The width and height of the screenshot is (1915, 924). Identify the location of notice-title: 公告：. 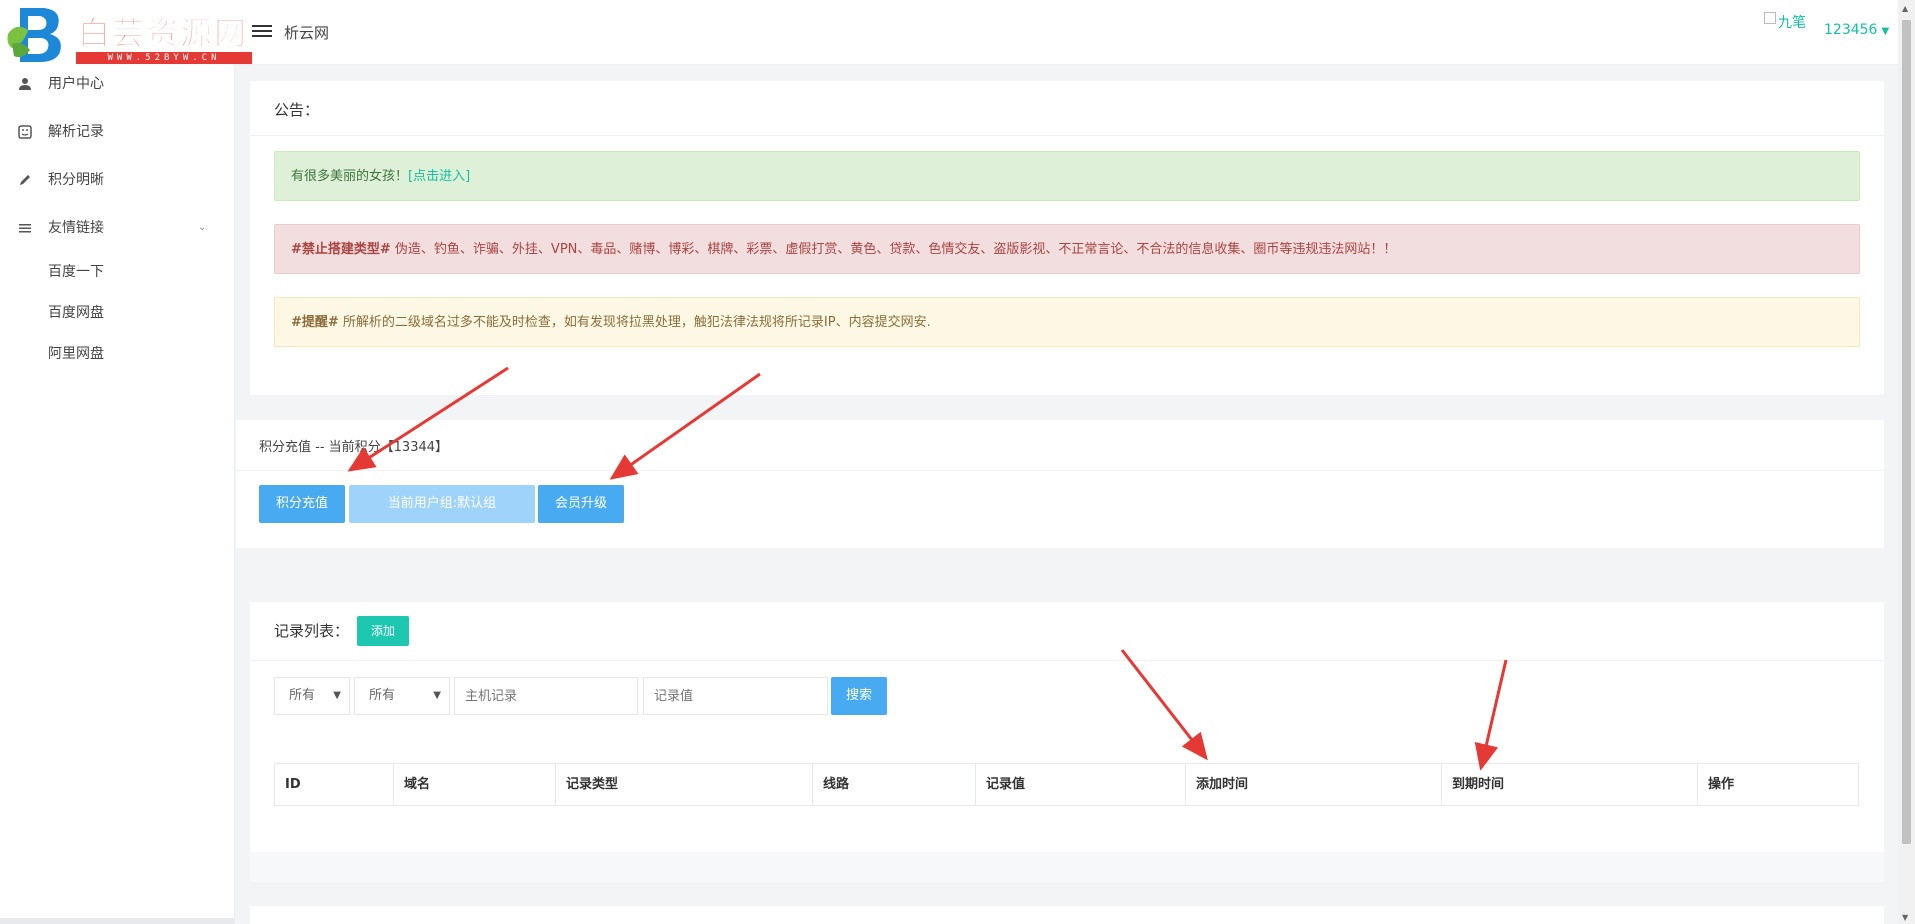
(297, 110).